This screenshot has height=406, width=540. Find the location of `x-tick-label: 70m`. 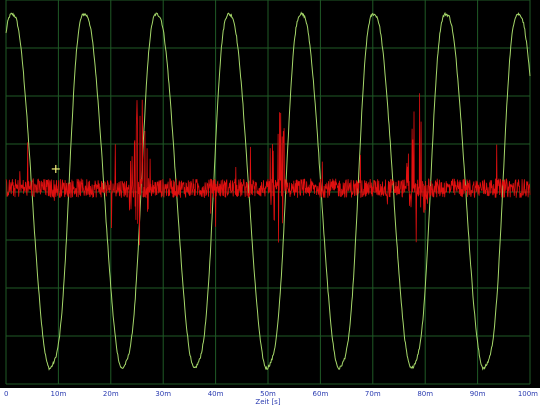

x-tick-label: 70m is located at coordinates (373, 394).